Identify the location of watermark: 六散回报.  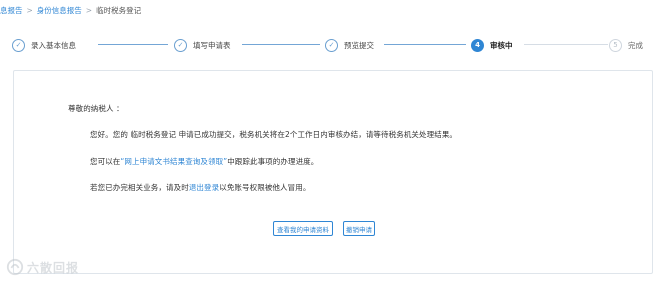
(42, 267).